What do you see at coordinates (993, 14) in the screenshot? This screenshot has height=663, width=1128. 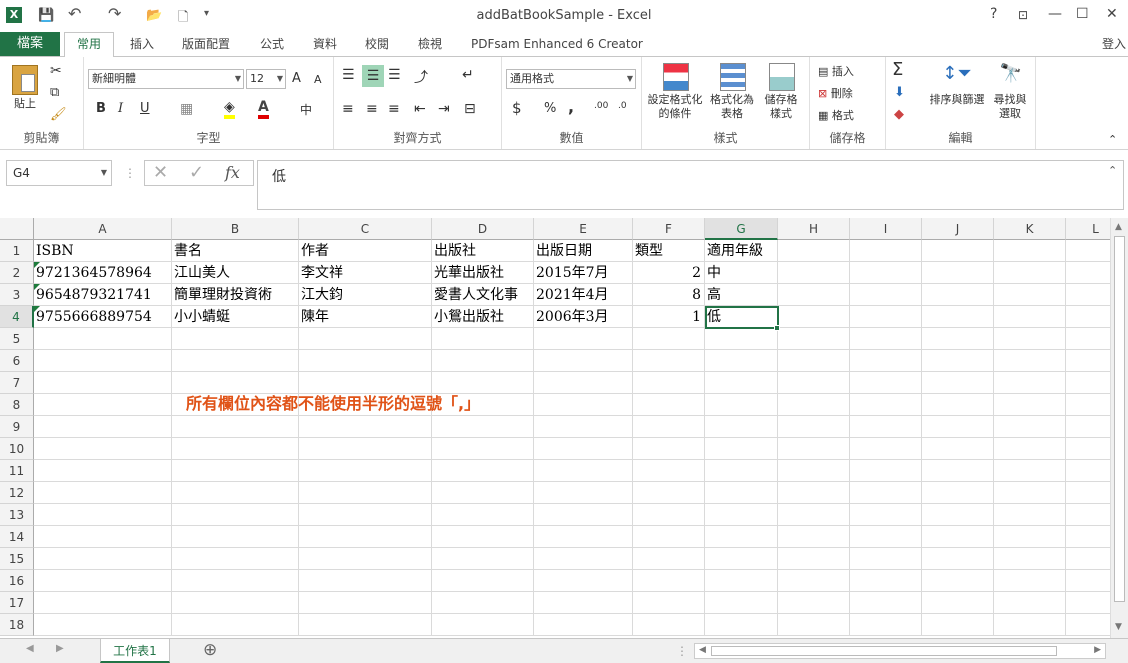 I see `help-button: ?` at bounding box center [993, 14].